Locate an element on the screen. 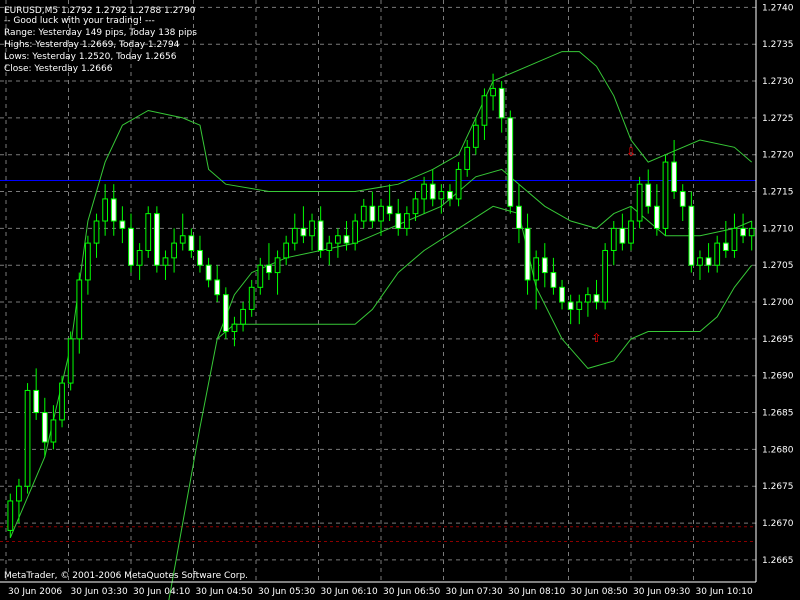  x-tick-label: 30 Jun 08:50 is located at coordinates (599, 592).